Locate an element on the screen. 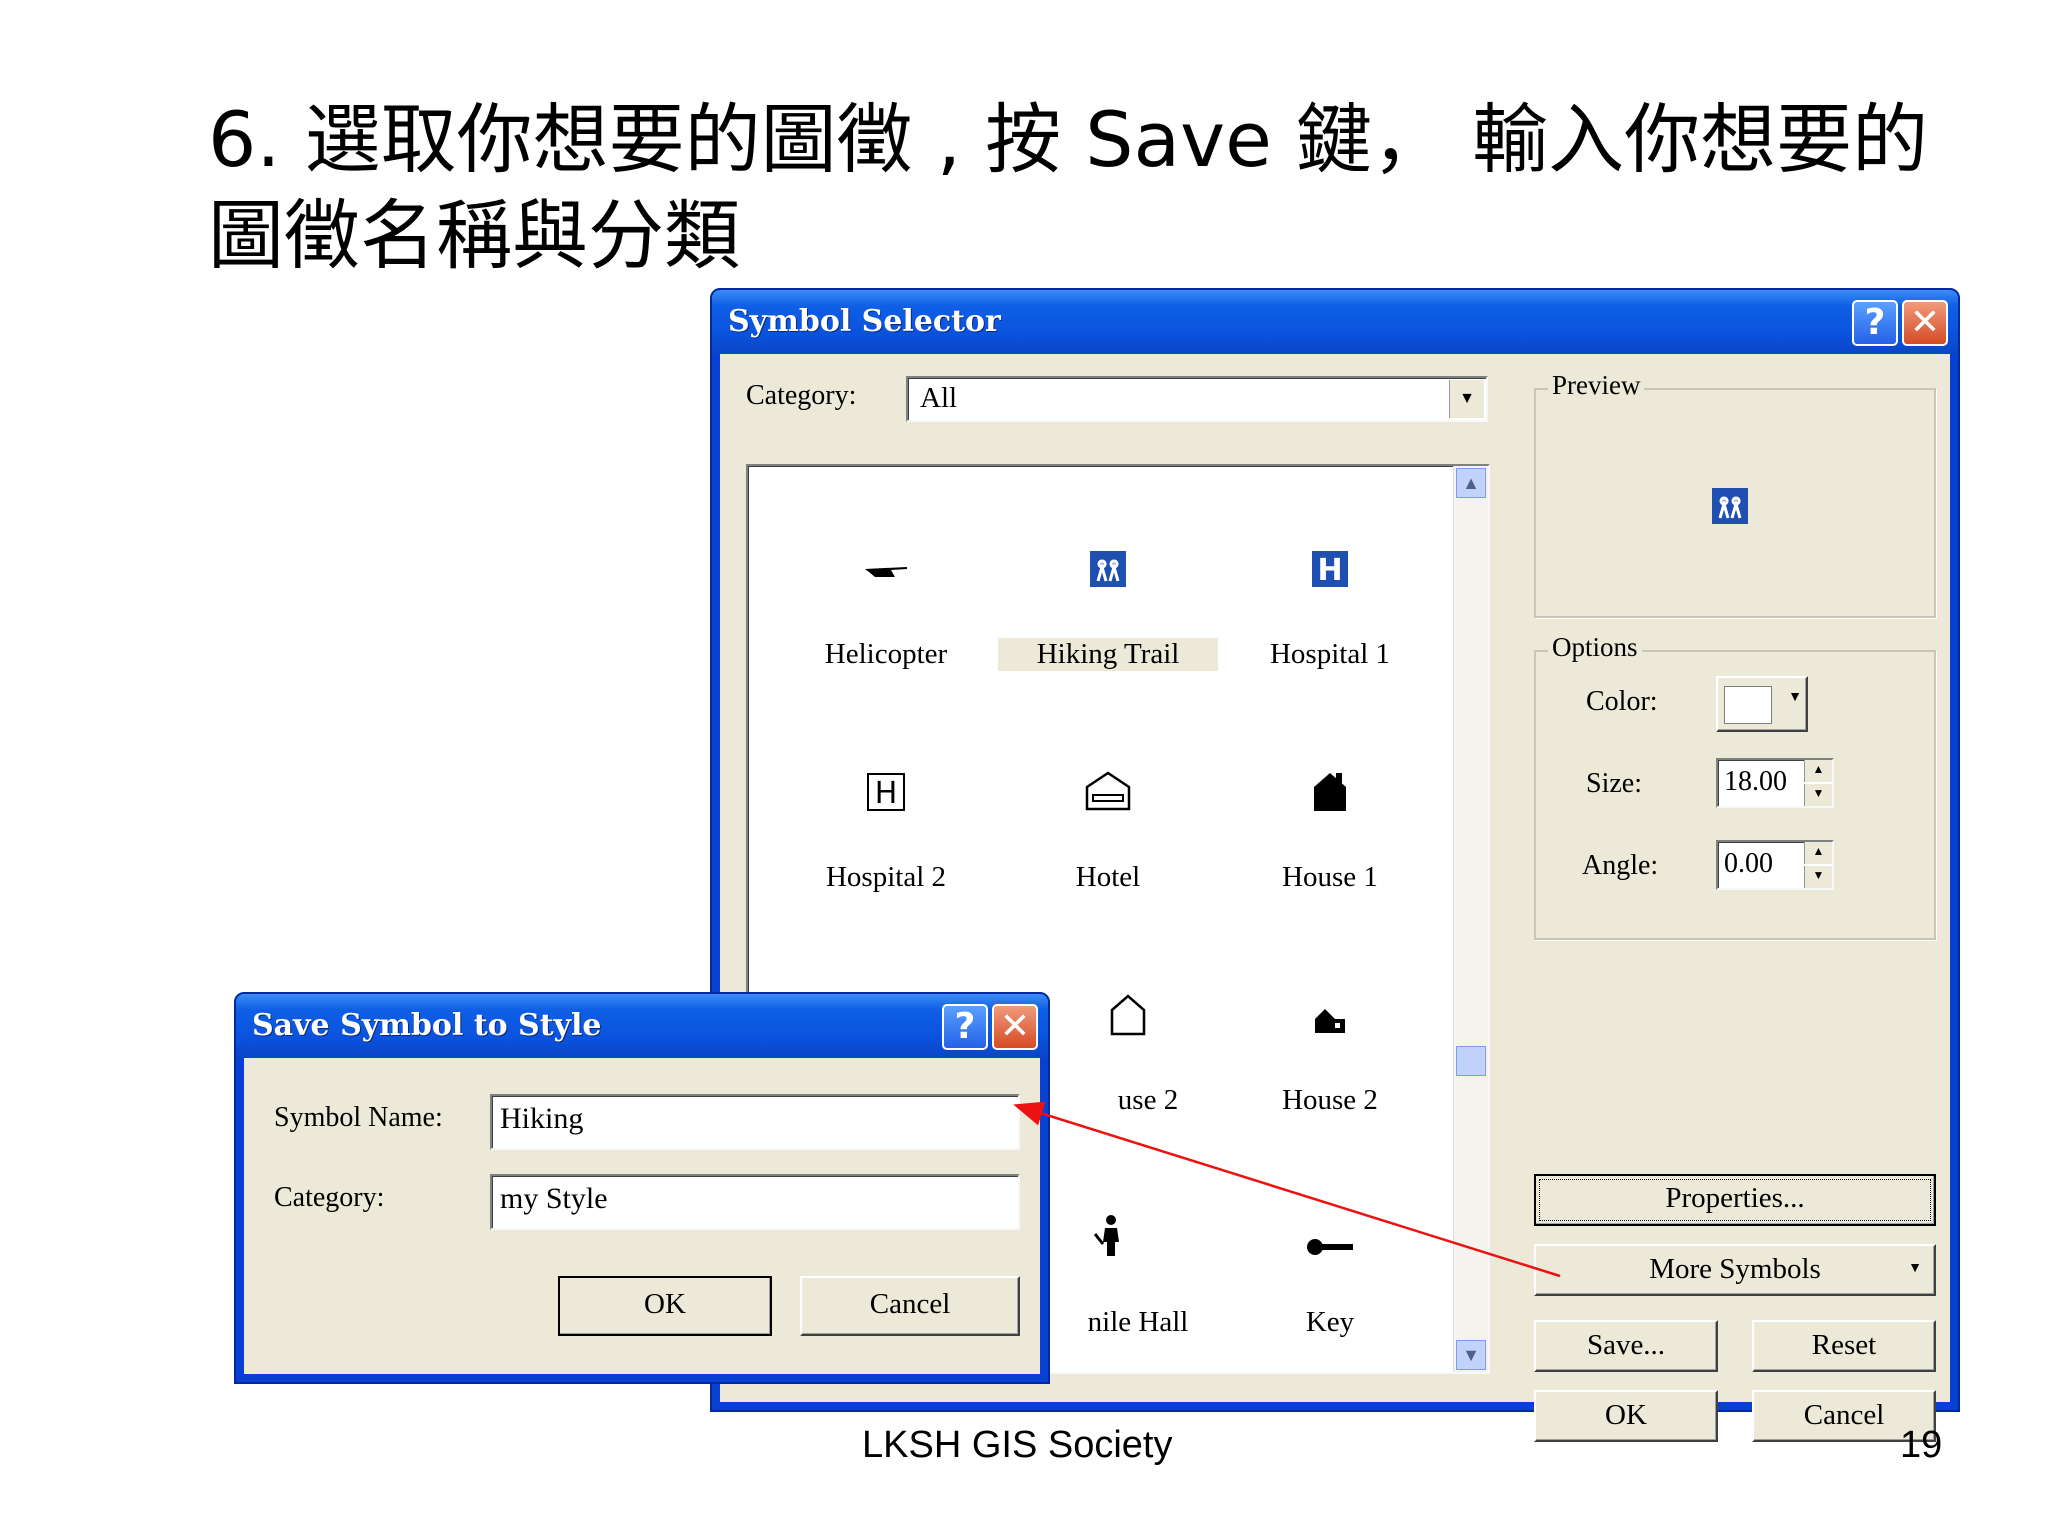 The image size is (2048, 1536). symbol-label: nile Hall is located at coordinates (1138, 1322).